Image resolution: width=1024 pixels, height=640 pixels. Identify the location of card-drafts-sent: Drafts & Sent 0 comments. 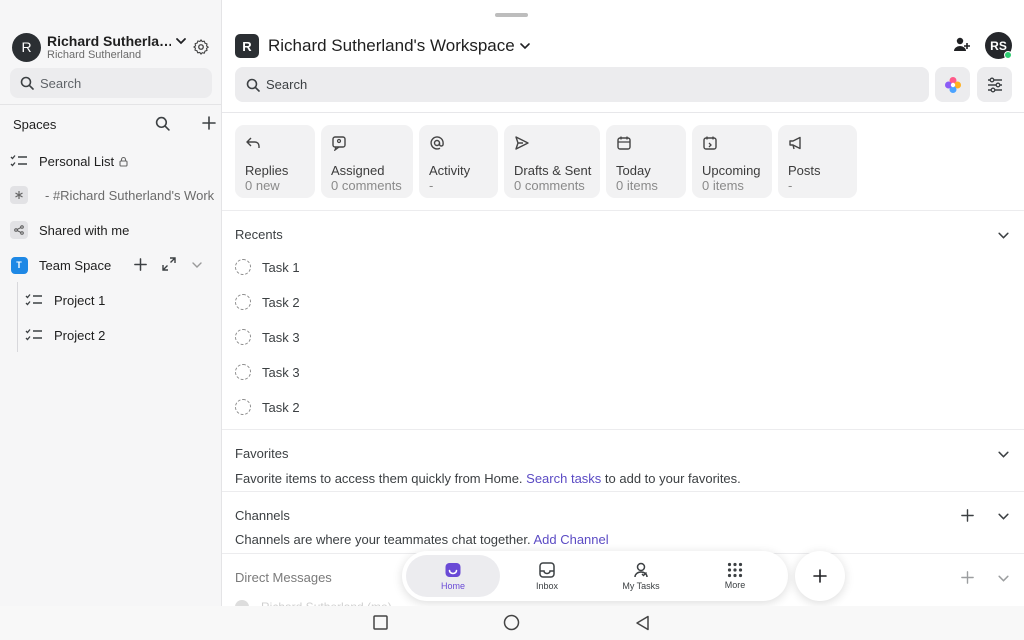
(552, 161).